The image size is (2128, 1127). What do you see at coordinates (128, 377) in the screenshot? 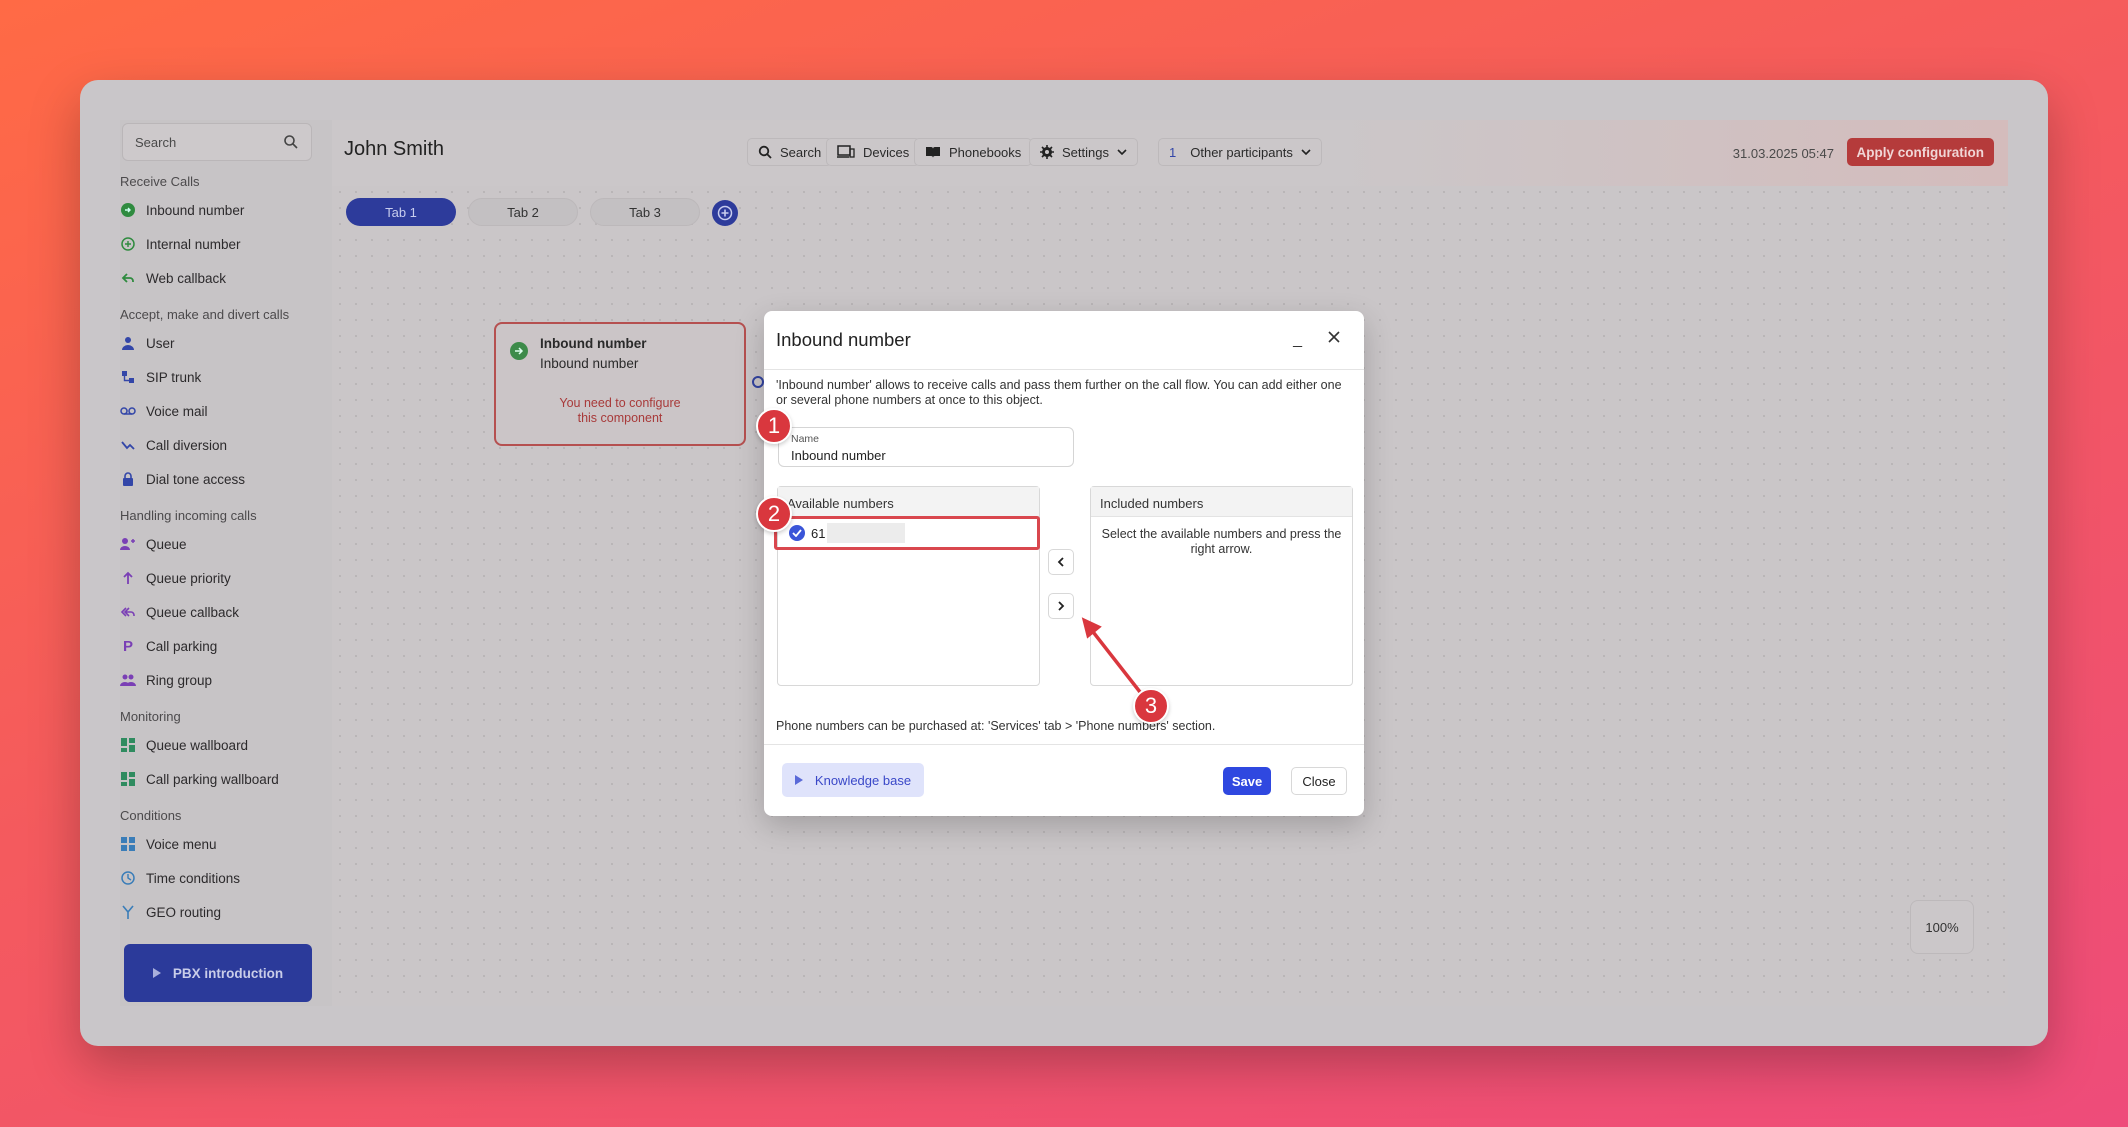
I see `sip-trunk-icon` at bounding box center [128, 377].